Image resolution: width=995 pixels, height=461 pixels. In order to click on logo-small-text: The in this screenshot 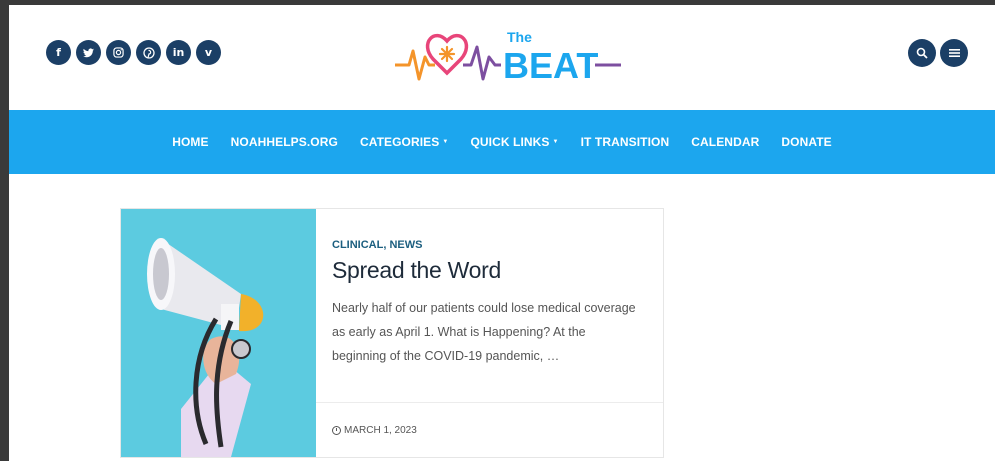, I will do `click(519, 37)`.